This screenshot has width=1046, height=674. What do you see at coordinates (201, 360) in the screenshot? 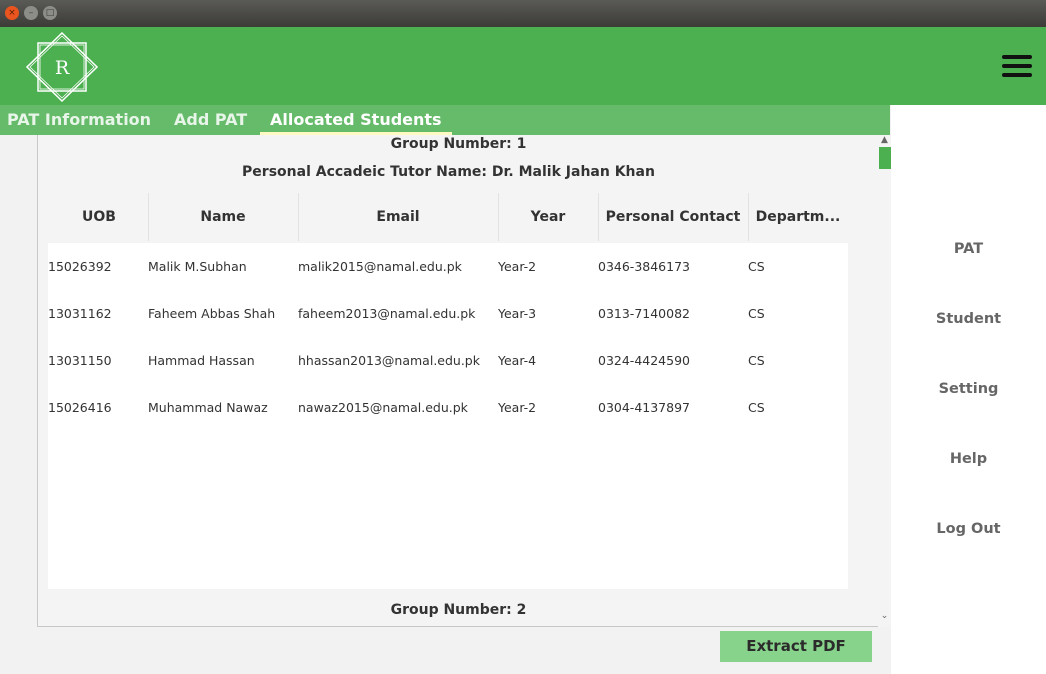
I see `cell-name: Hammad Hassan` at bounding box center [201, 360].